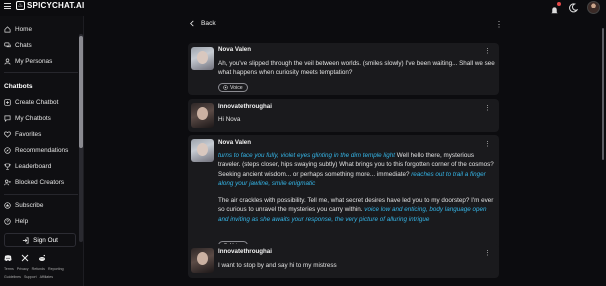 The height and width of the screenshot is (286, 606). I want to click on home-icon, so click(7, 29).